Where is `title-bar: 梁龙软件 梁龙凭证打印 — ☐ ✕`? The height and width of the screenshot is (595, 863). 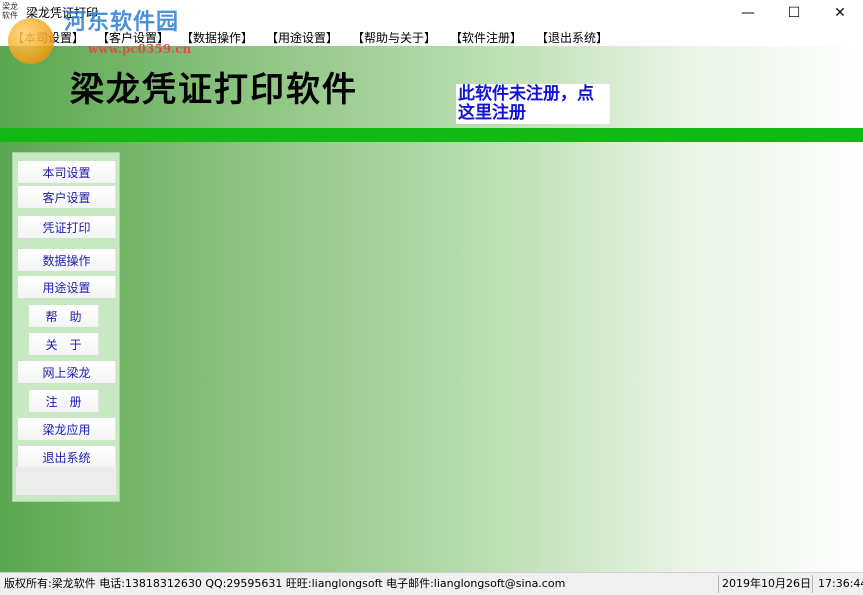
title-bar: 梁龙软件 梁龙凭证打印 — ☐ ✕ is located at coordinates (431, 13).